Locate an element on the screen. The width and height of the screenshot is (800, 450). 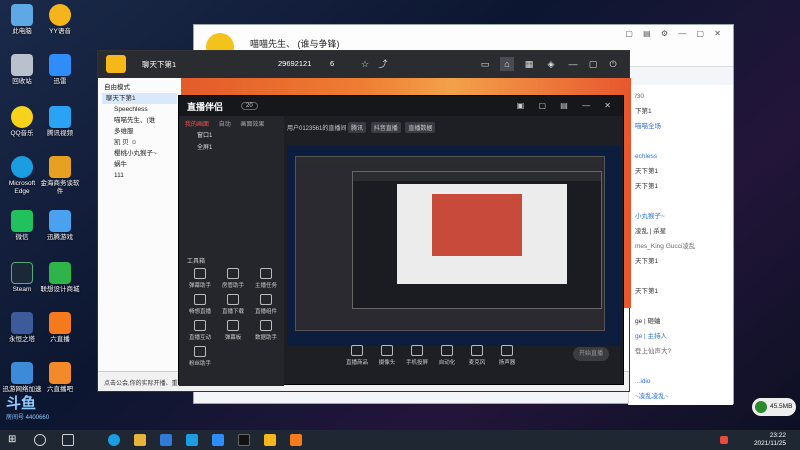
toolbox-item: 粉丝助手 is located at coordinates (200, 356).